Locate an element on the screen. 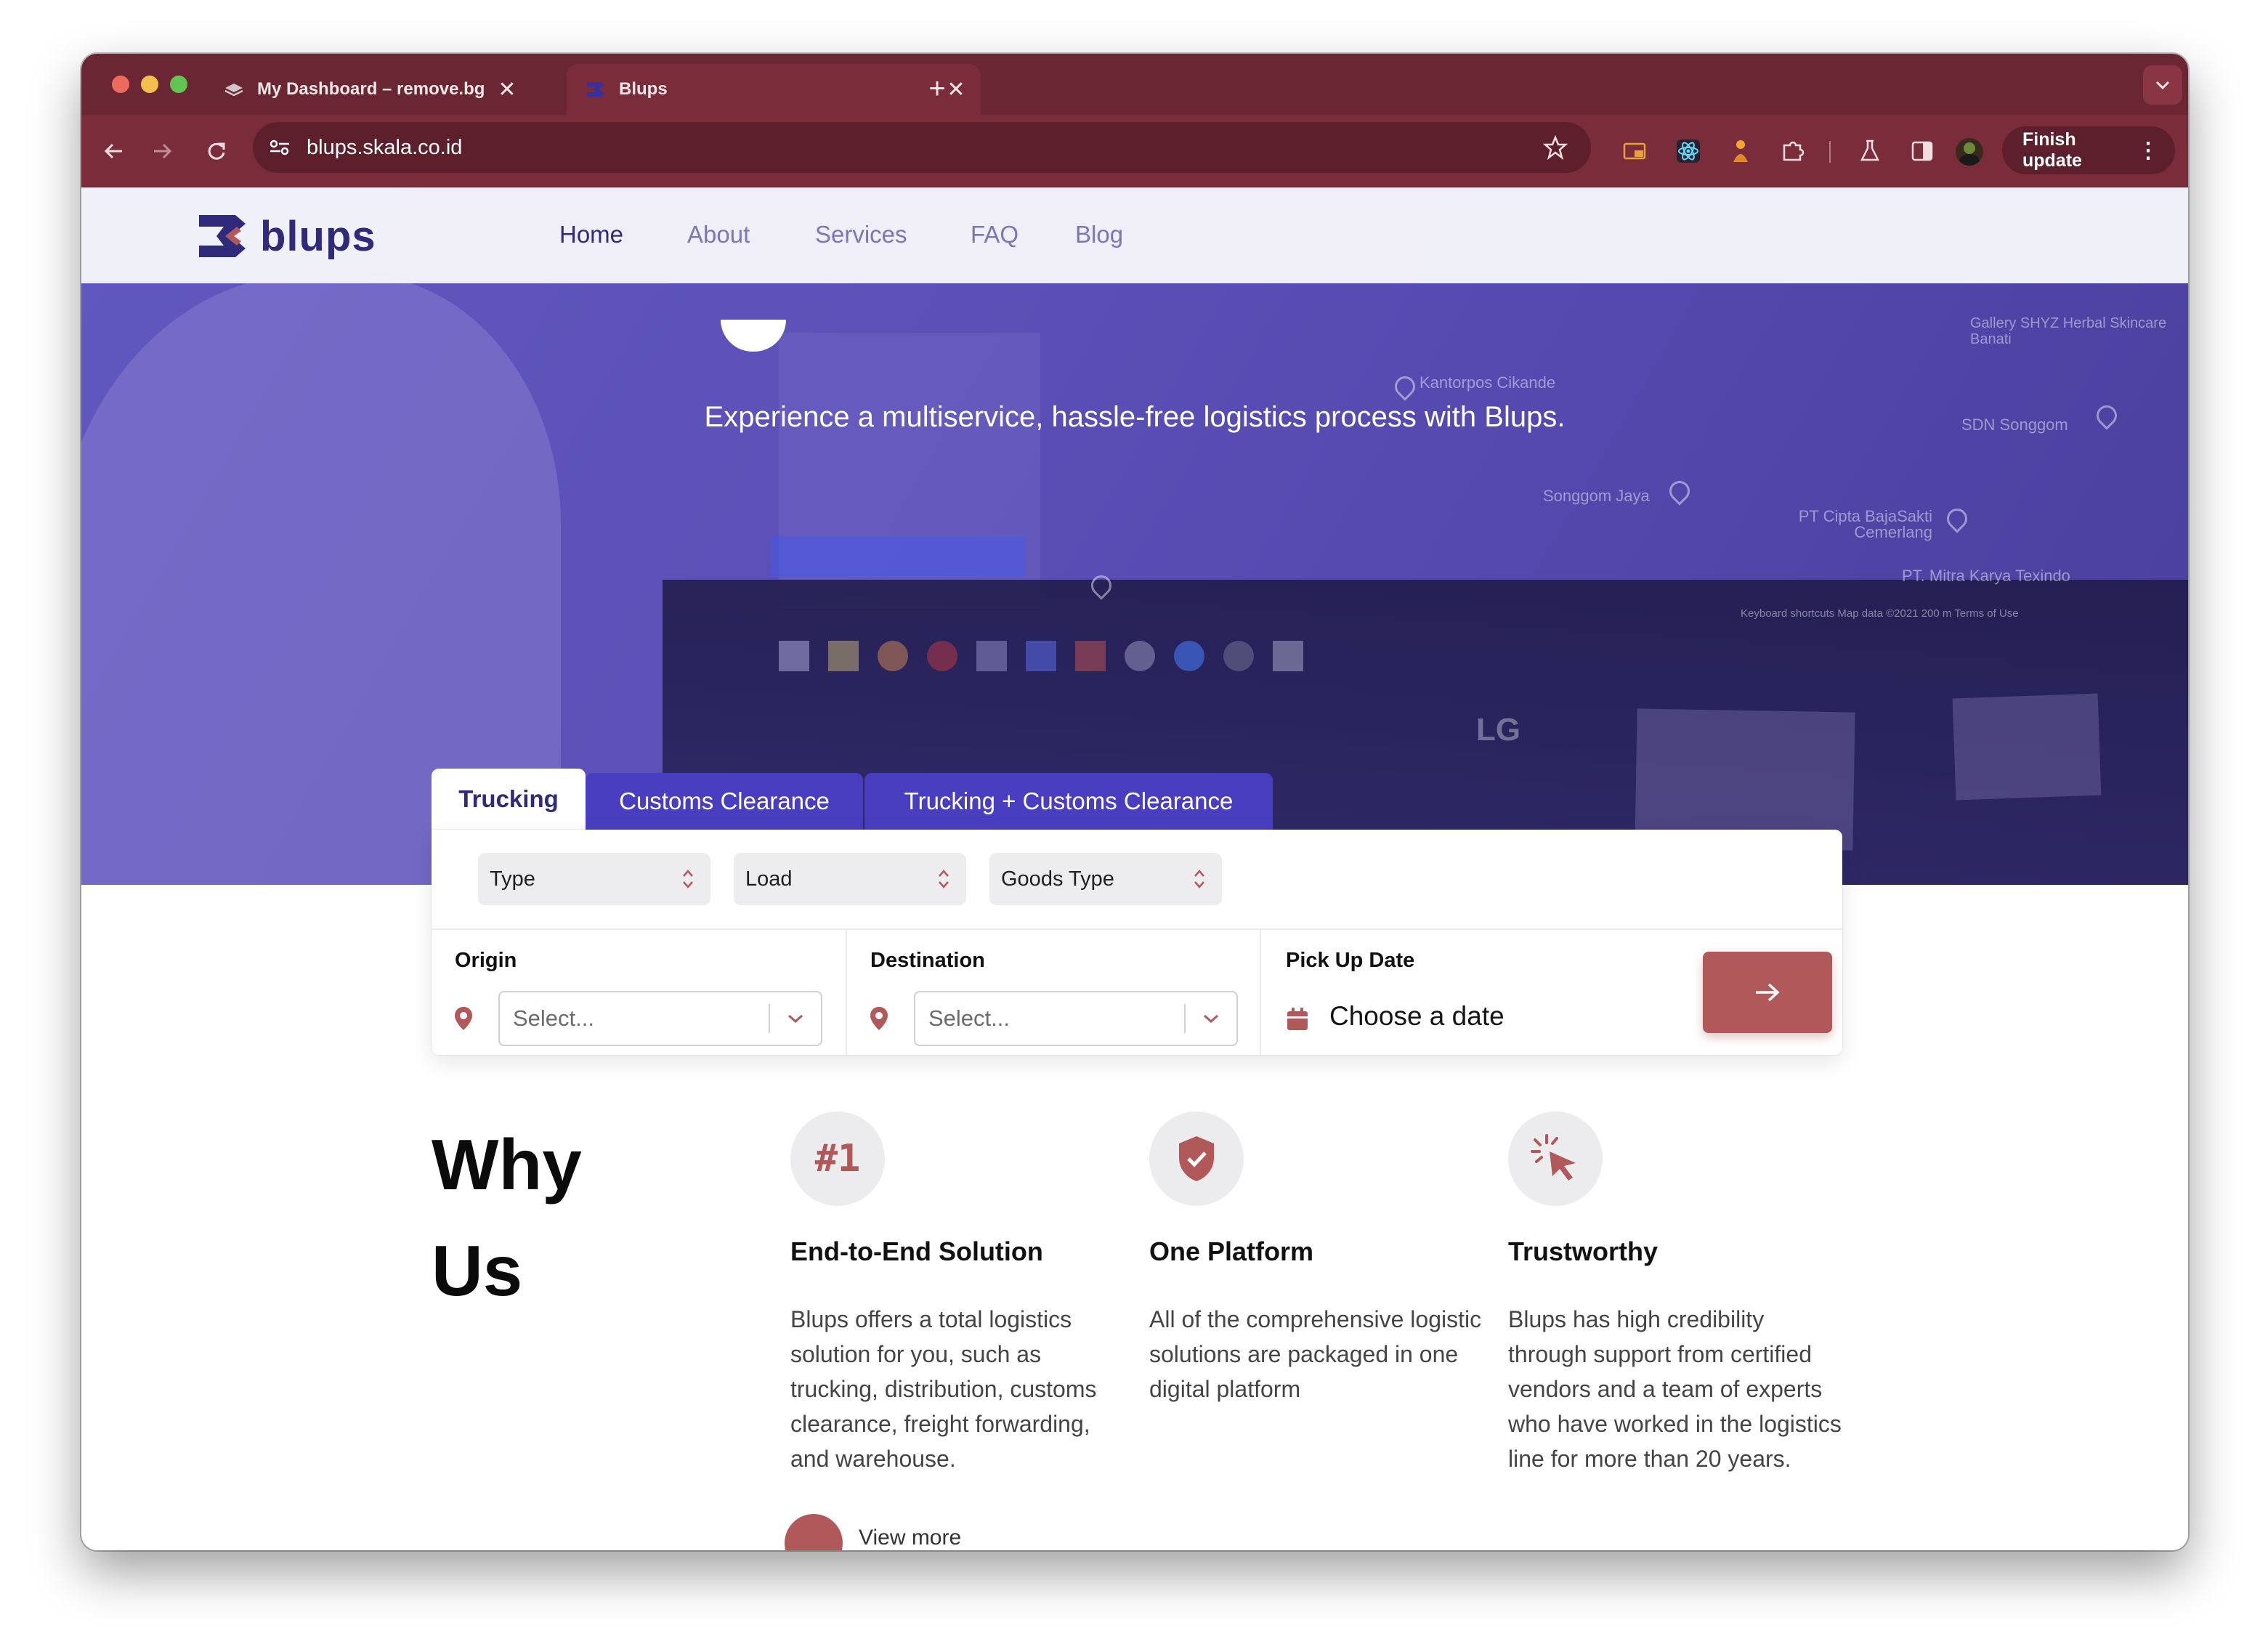  why-us-heading: Why Us is located at coordinates (577, 1218).